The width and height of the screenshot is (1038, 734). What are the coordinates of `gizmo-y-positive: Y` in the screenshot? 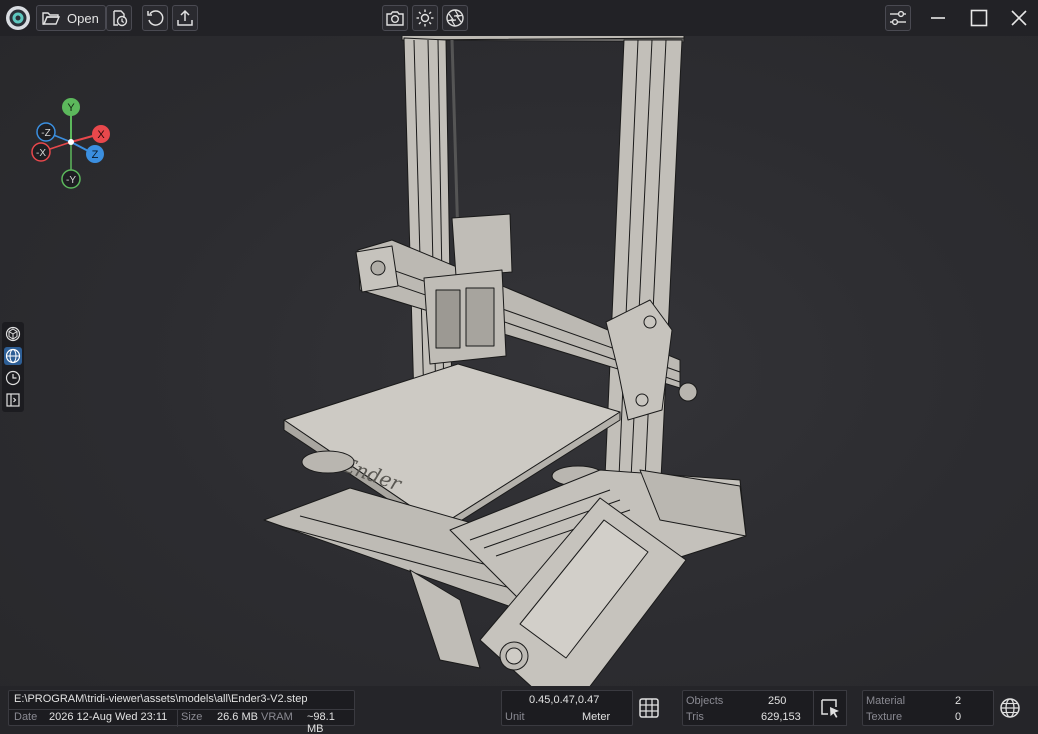 It's located at (71, 107).